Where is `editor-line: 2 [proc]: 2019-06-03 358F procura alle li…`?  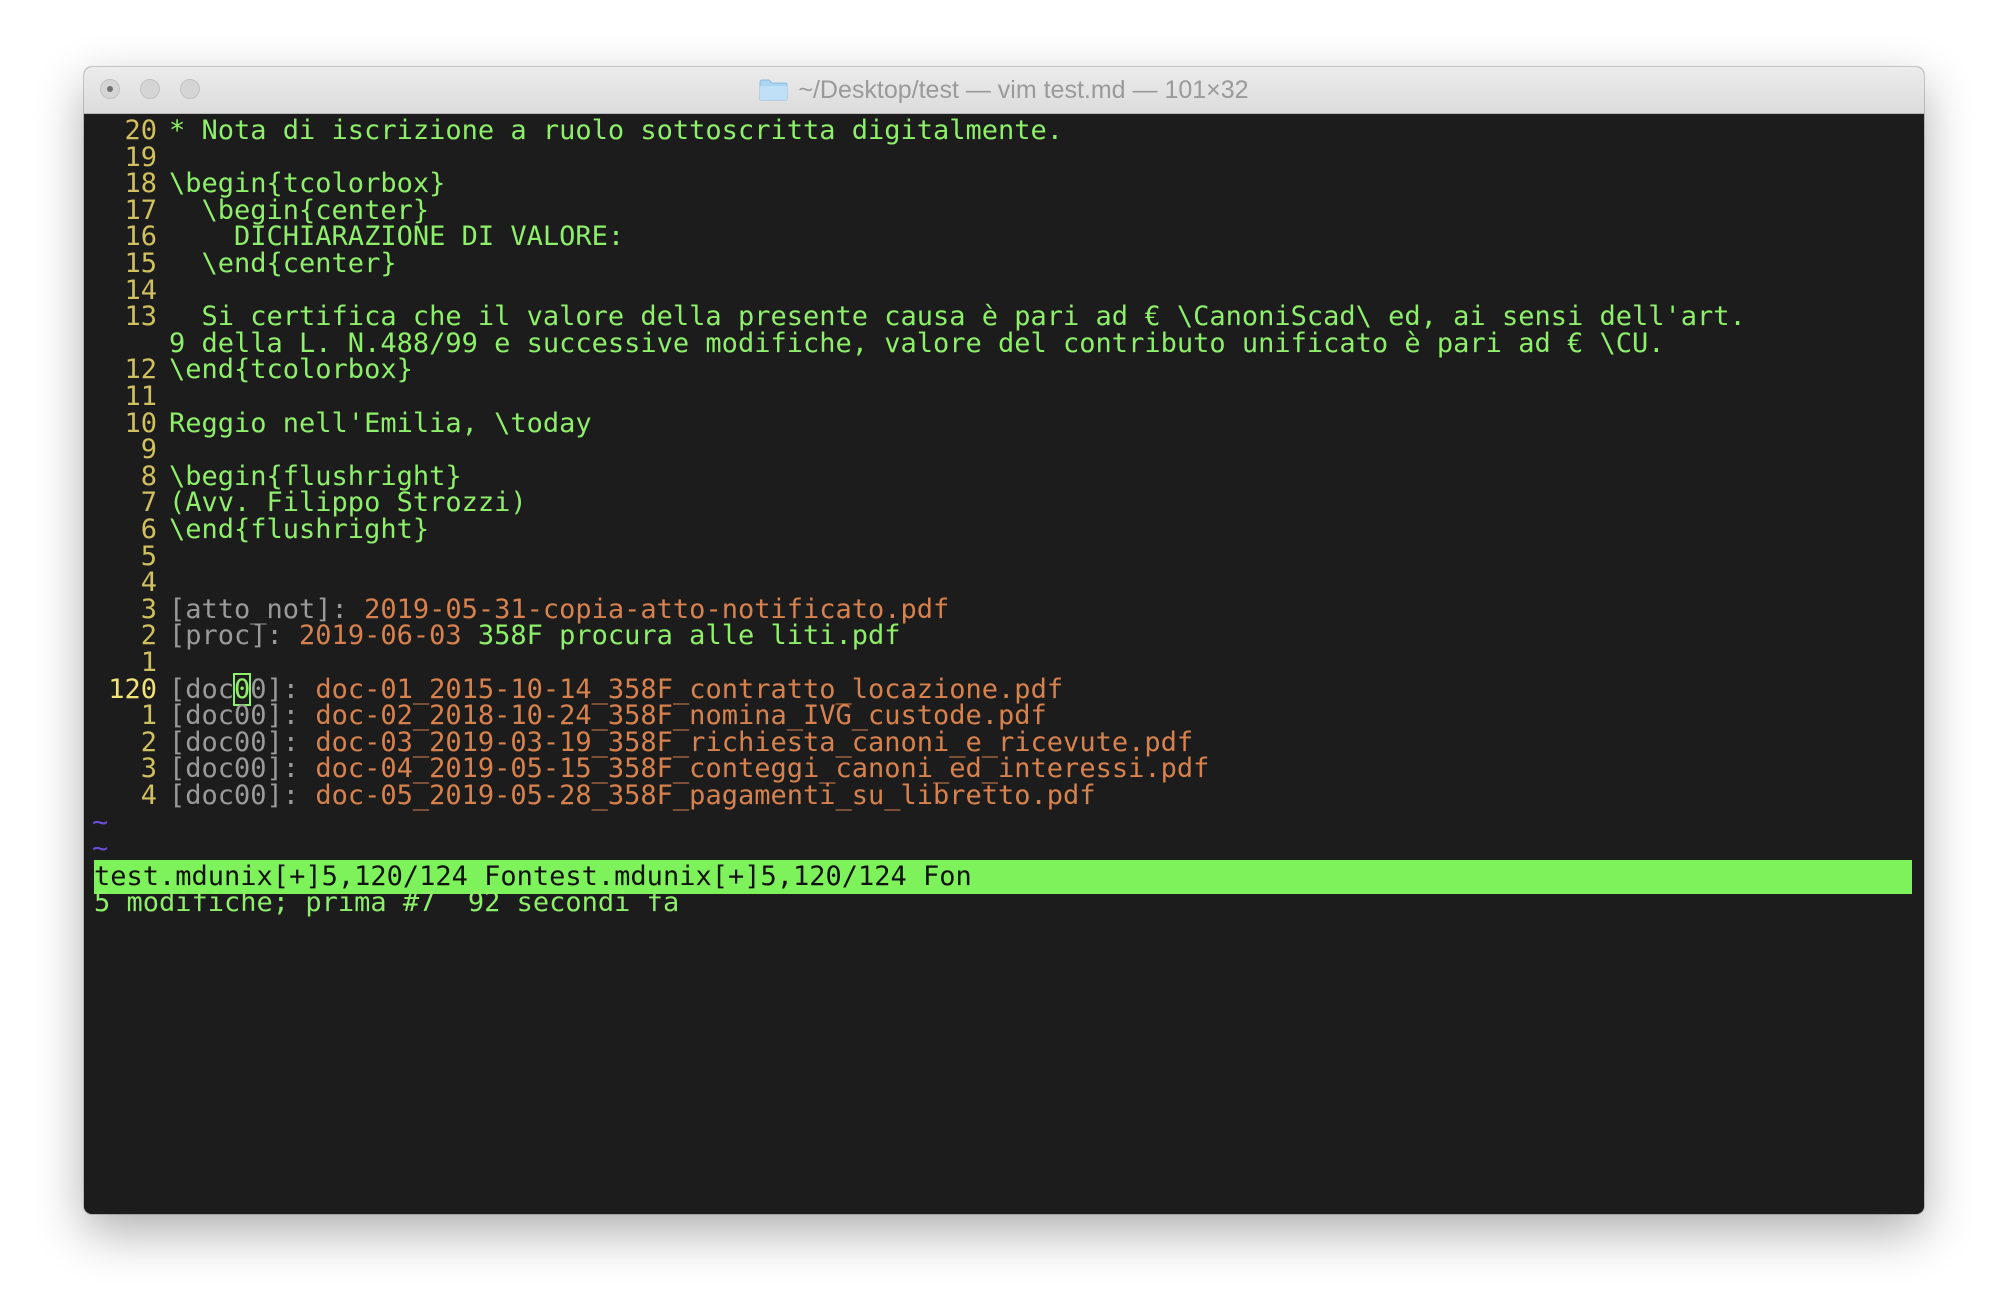
editor-line: 2 [proc]: 2019-06-03 358F procura alle li… is located at coordinates (497, 636).